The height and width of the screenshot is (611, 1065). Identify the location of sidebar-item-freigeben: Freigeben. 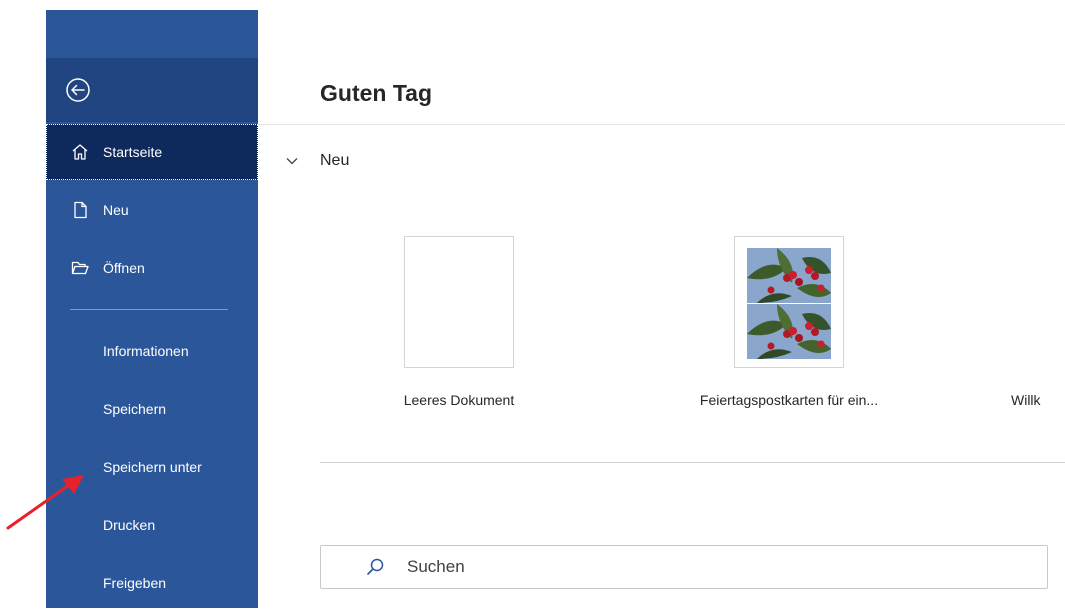
(152, 583).